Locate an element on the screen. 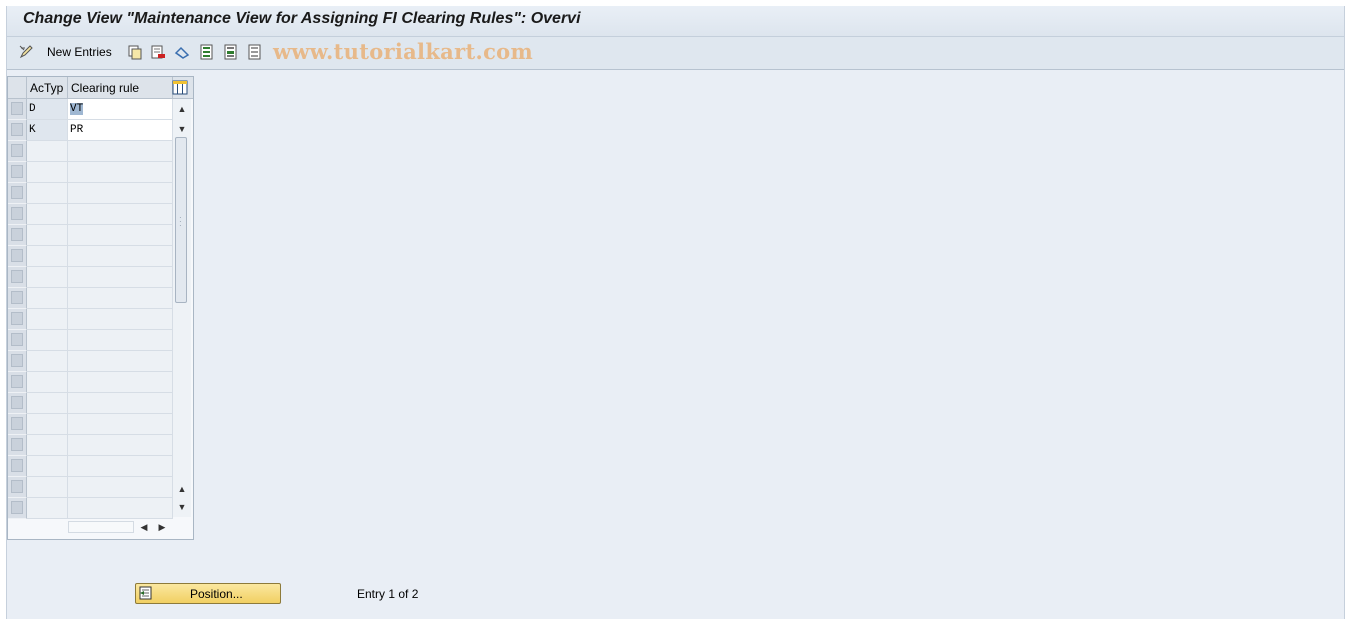  page-down-icon: ▼ is located at coordinates (182, 129).